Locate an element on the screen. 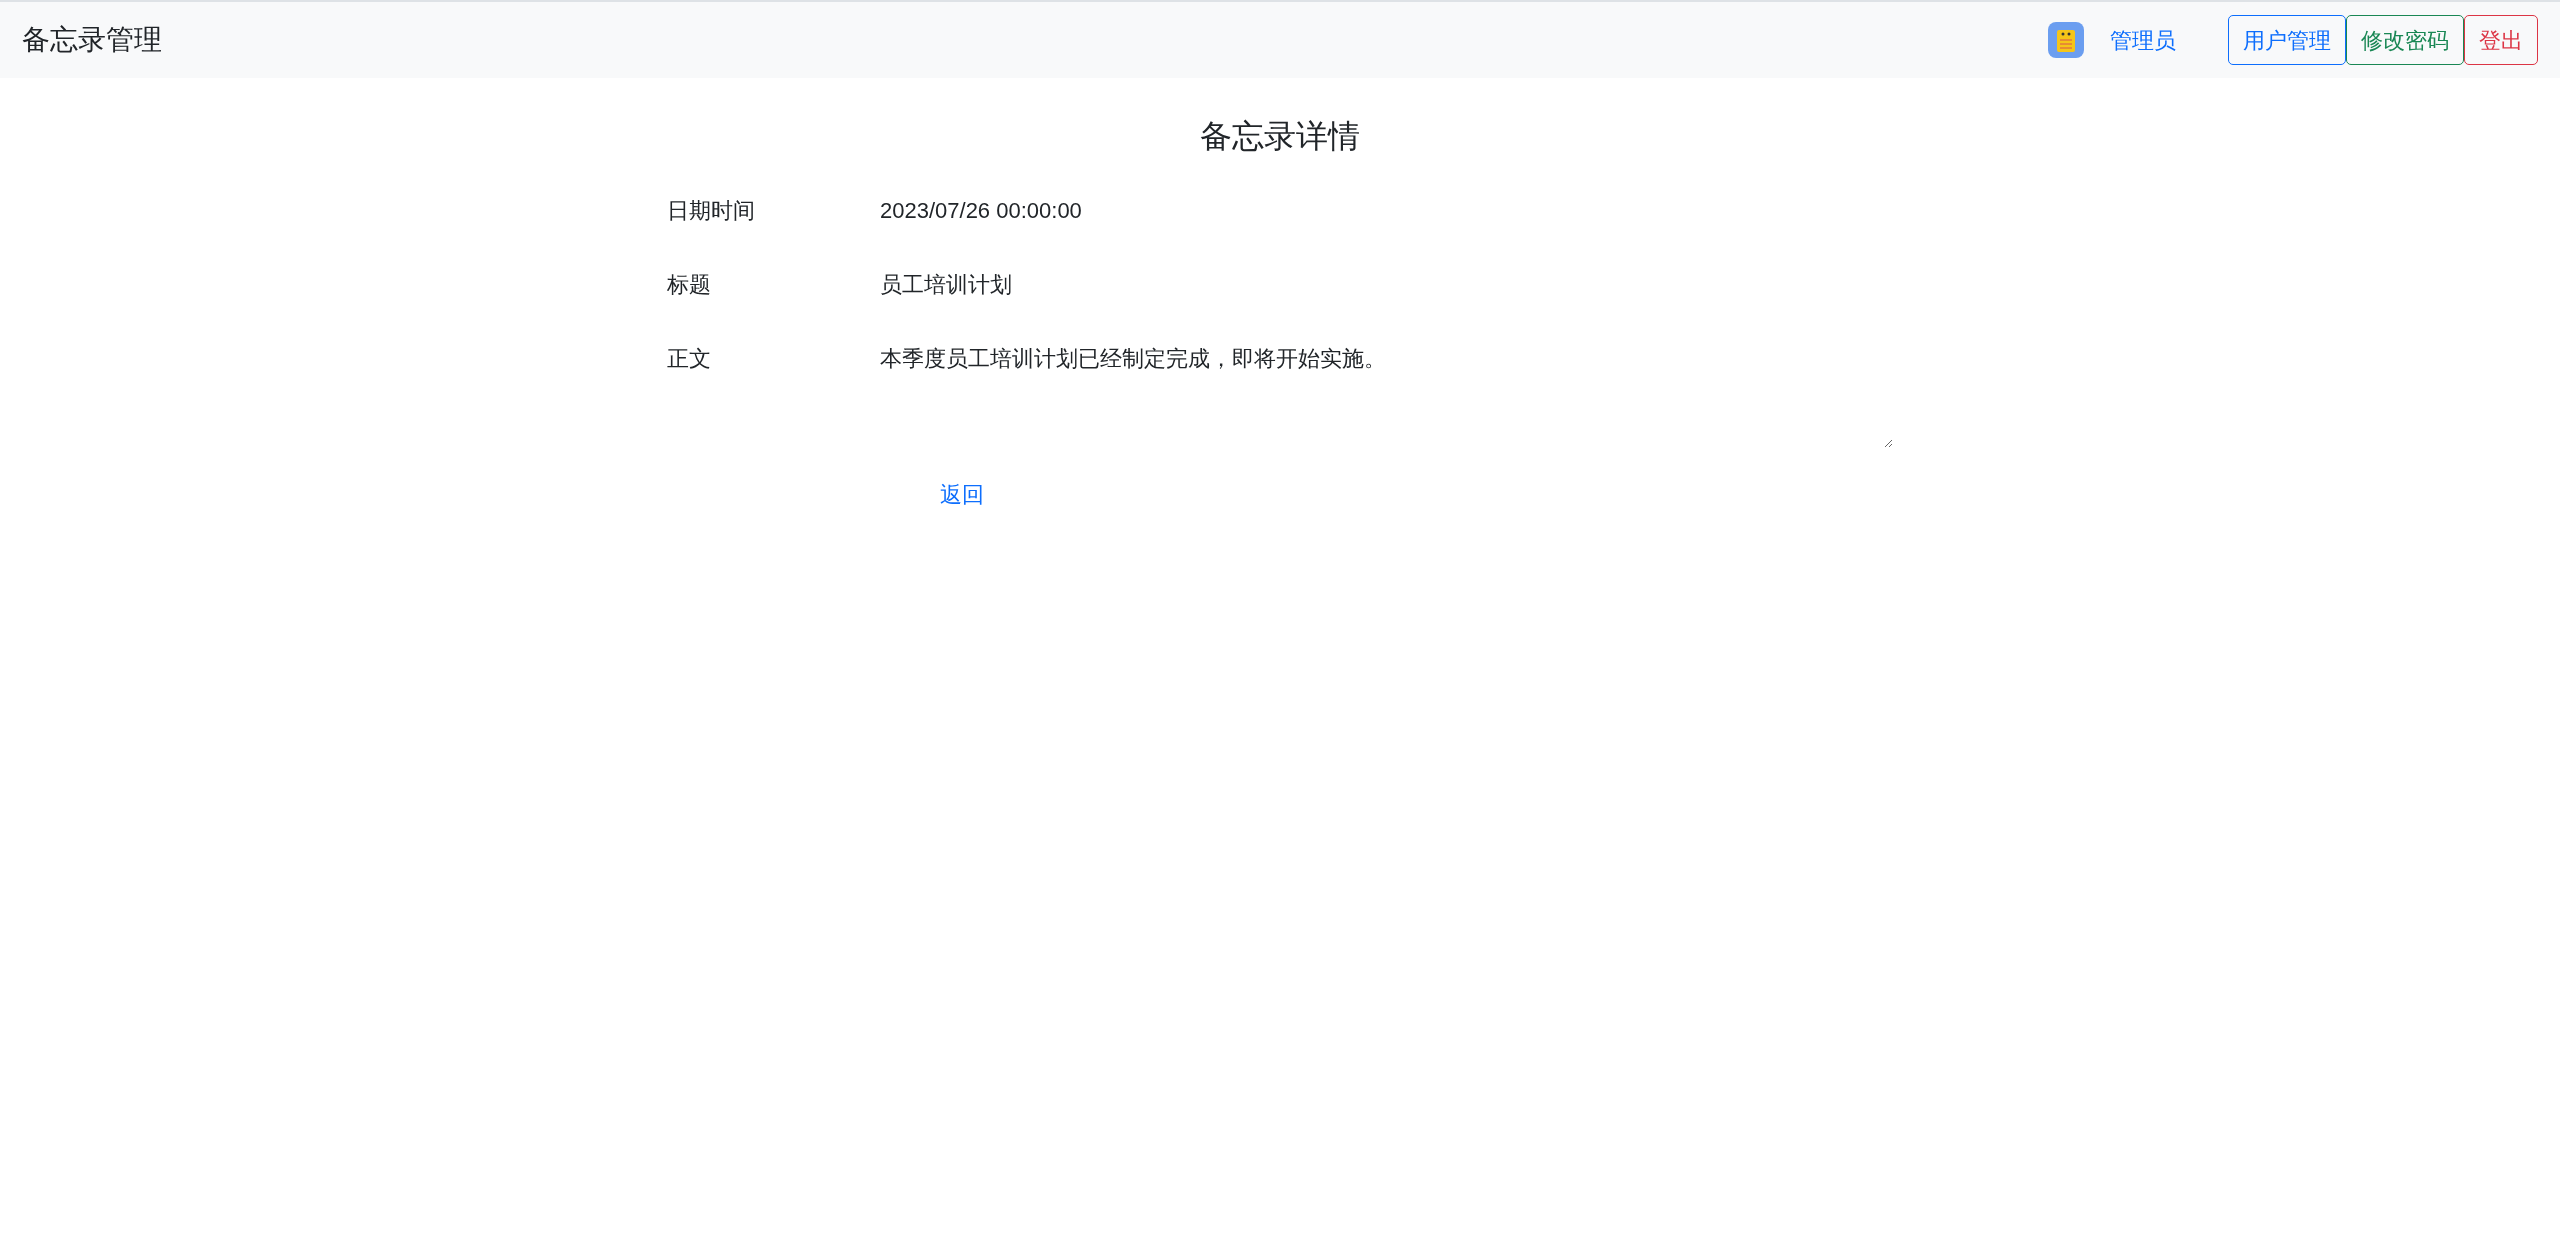  nav-button: 修改密码 is located at coordinates (2405, 40).